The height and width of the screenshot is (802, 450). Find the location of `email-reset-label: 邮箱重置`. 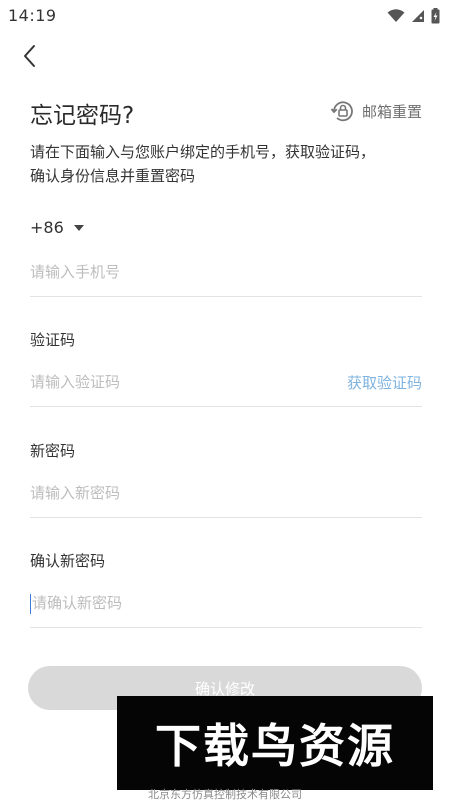

email-reset-label: 邮箱重置 is located at coordinates (391, 111).